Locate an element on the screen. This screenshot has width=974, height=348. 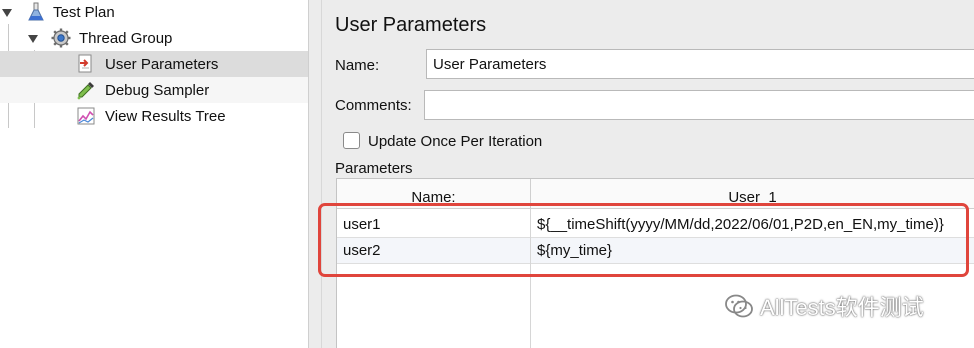
comments-field is located at coordinates (699, 105).